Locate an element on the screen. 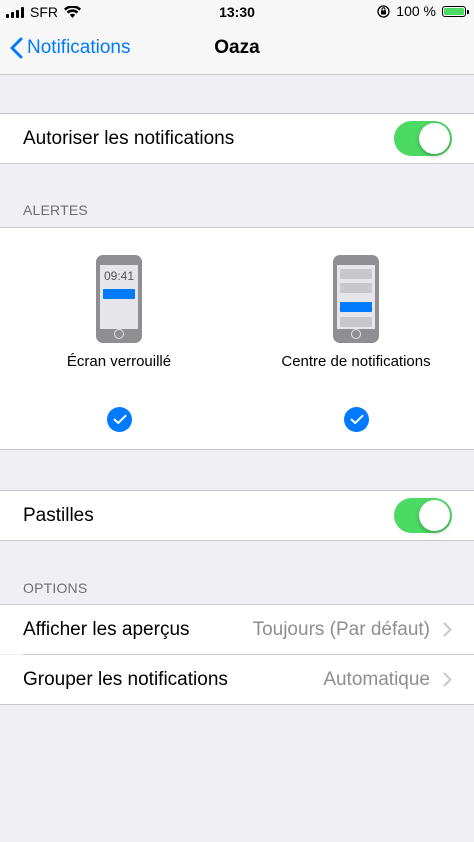  lock-screen-banner is located at coordinates (119, 294).